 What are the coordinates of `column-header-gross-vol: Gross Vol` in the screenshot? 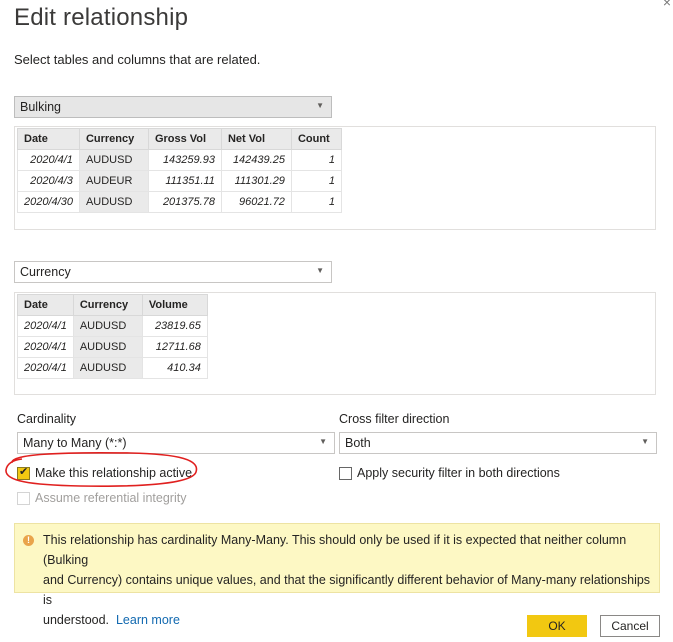 It's located at (184, 139).